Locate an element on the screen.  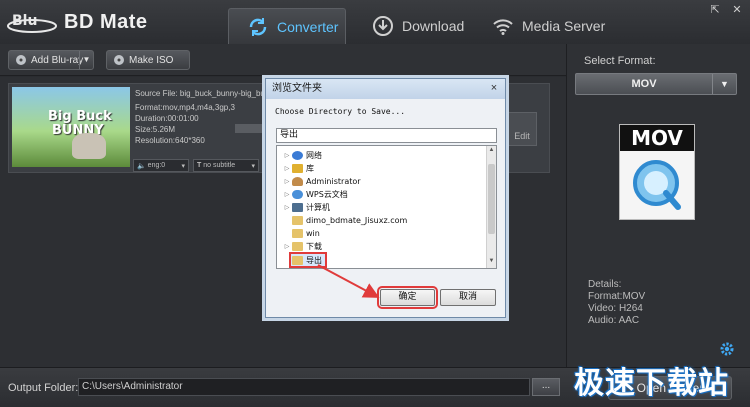
file-format: Format:mov,mp4,m4a,3gp,3 is located at coordinates (185, 107).